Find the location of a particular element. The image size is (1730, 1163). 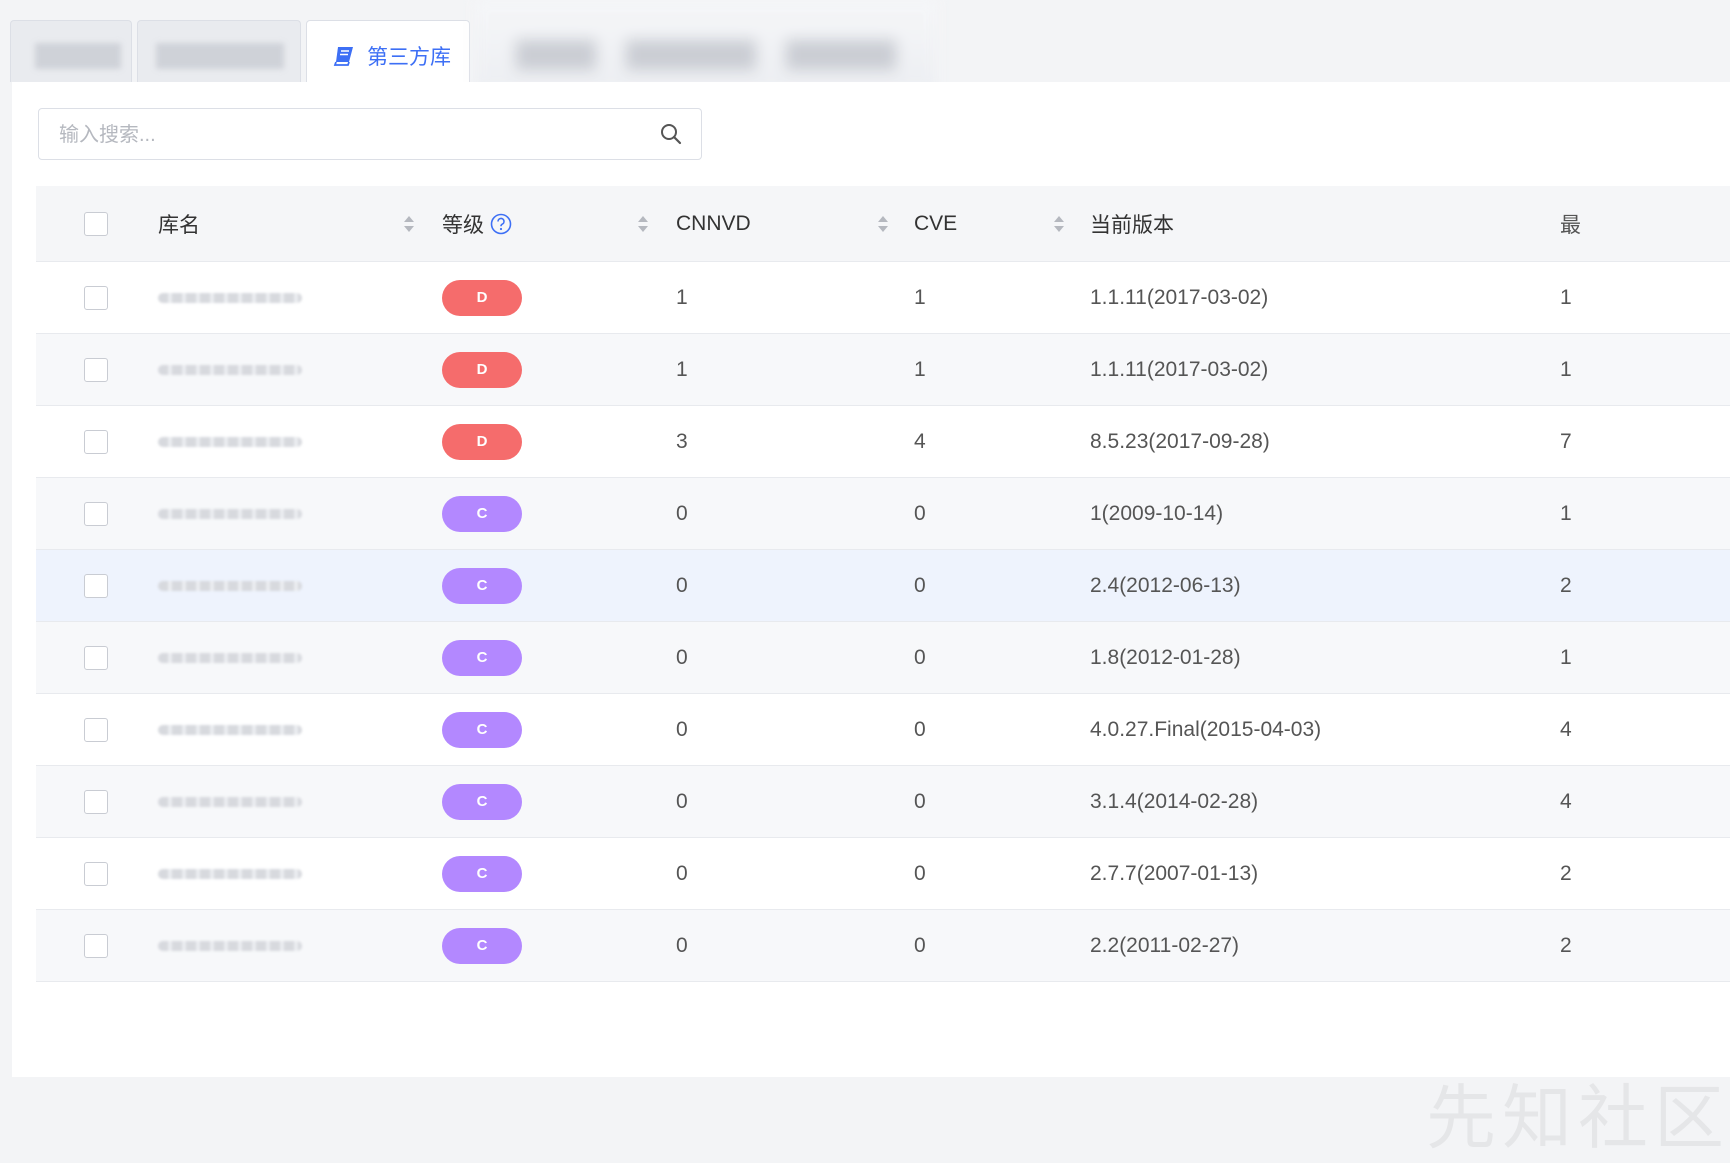

tab-third-party-libraries: 第三方库 is located at coordinates (388, 51).